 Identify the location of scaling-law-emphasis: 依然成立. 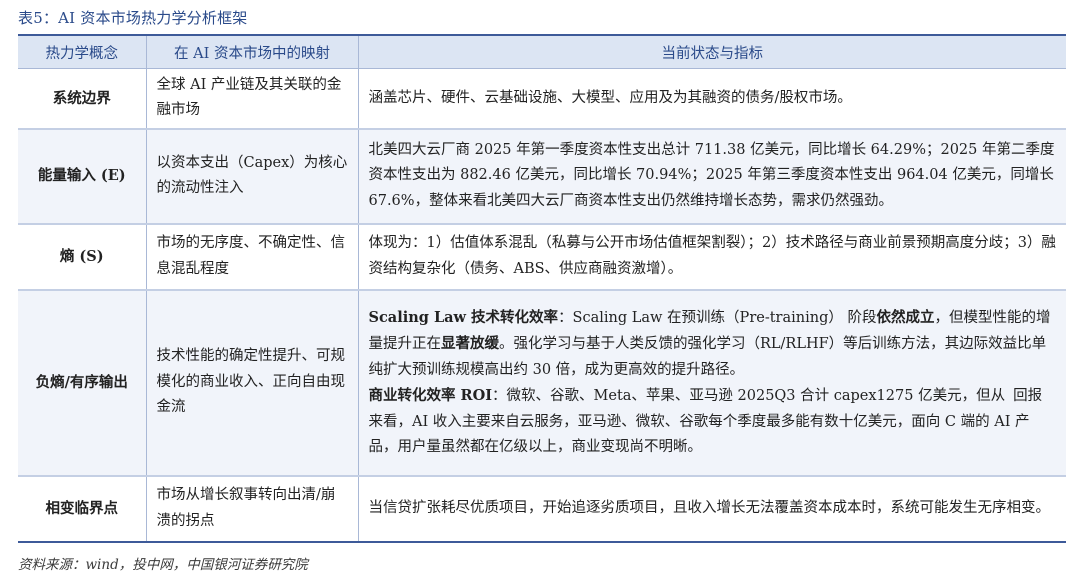
(905, 317).